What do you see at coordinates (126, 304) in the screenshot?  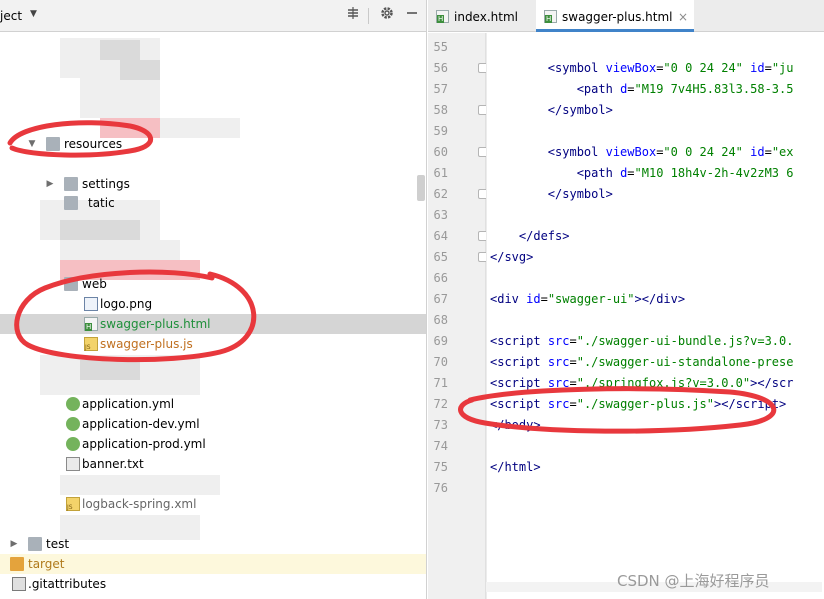 I see `tree-item-label: logo.png` at bounding box center [126, 304].